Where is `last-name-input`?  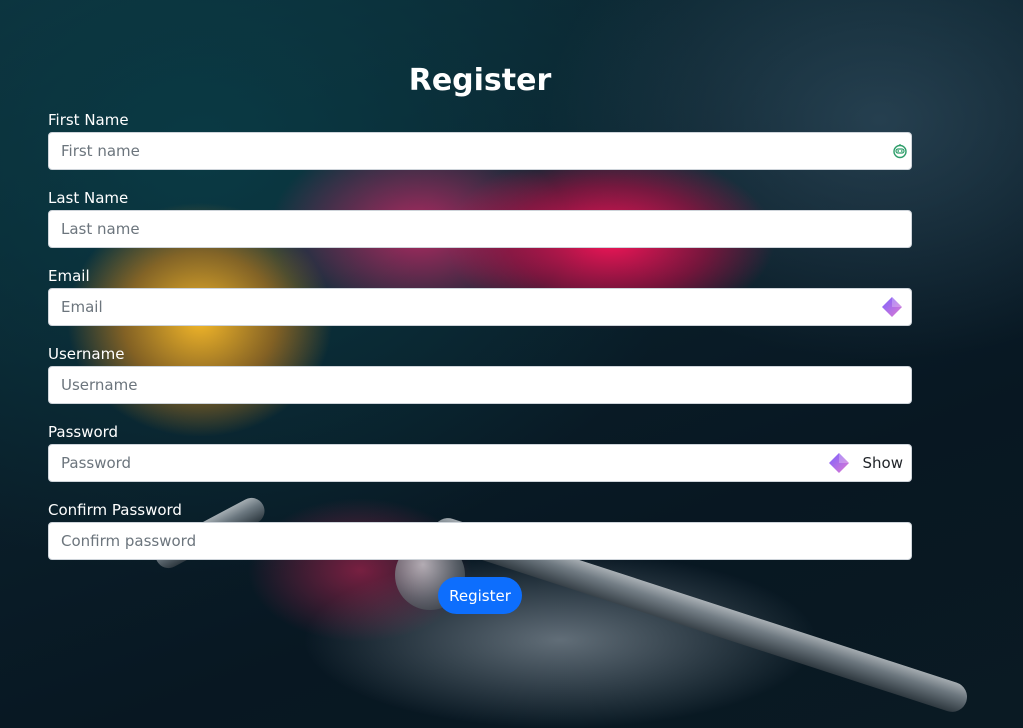 last-name-input is located at coordinates (480, 229).